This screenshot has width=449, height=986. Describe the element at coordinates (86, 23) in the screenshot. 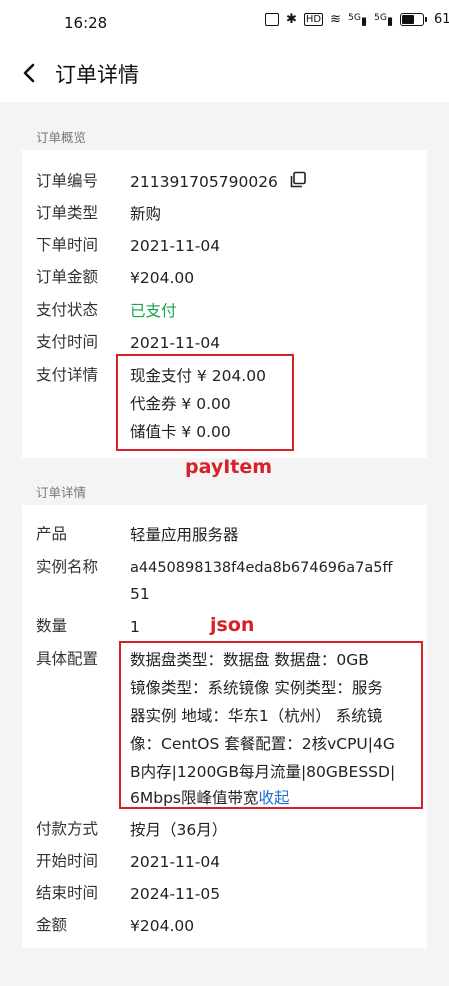

I see `status-time: 16:28` at that location.